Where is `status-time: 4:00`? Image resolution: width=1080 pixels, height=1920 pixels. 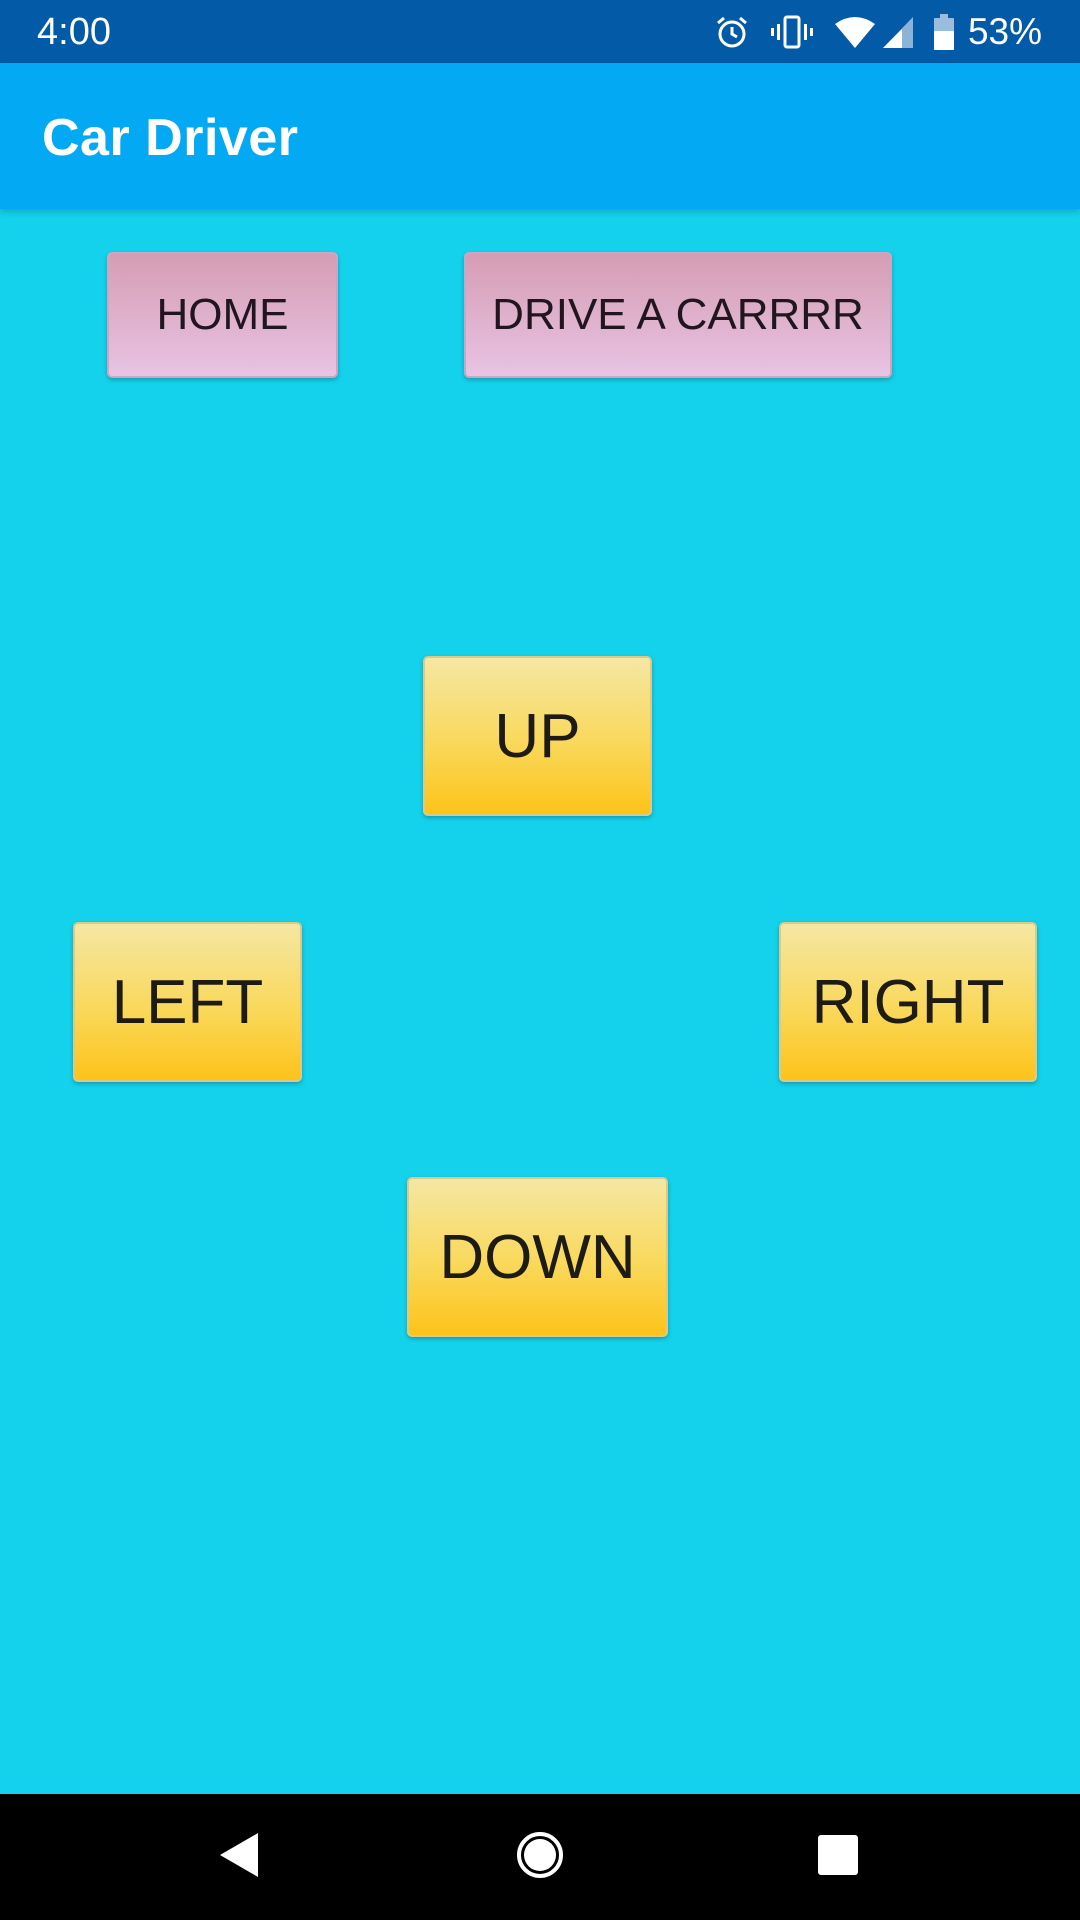
status-time: 4:00 is located at coordinates (74, 32).